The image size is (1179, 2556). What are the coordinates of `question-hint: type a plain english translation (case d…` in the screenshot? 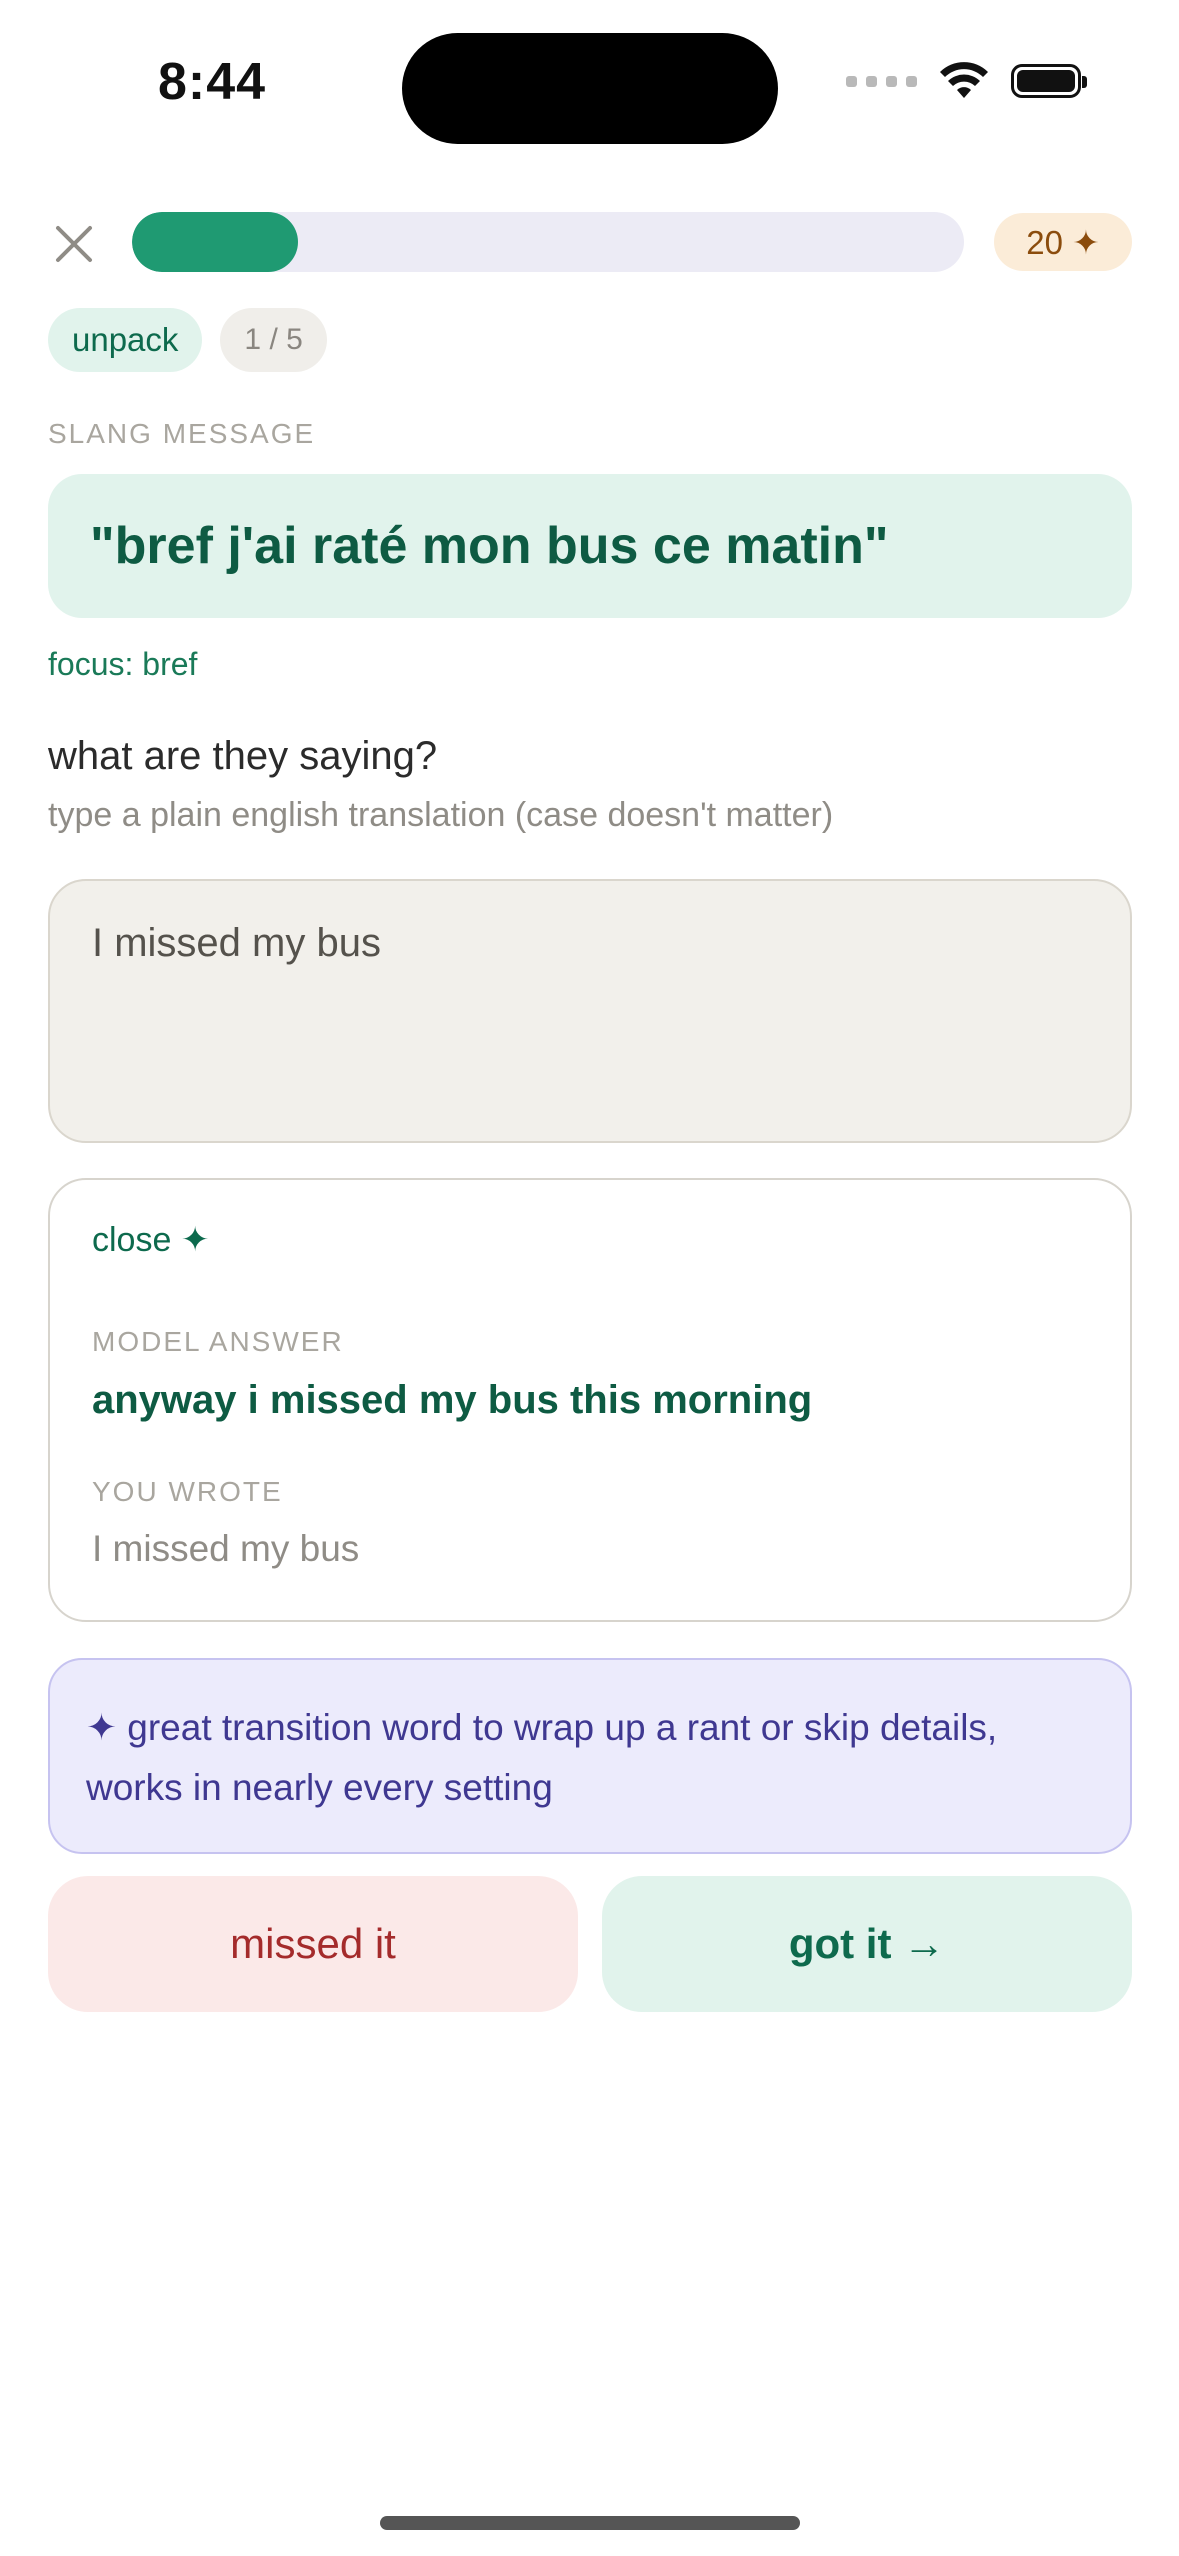 It's located at (441, 815).